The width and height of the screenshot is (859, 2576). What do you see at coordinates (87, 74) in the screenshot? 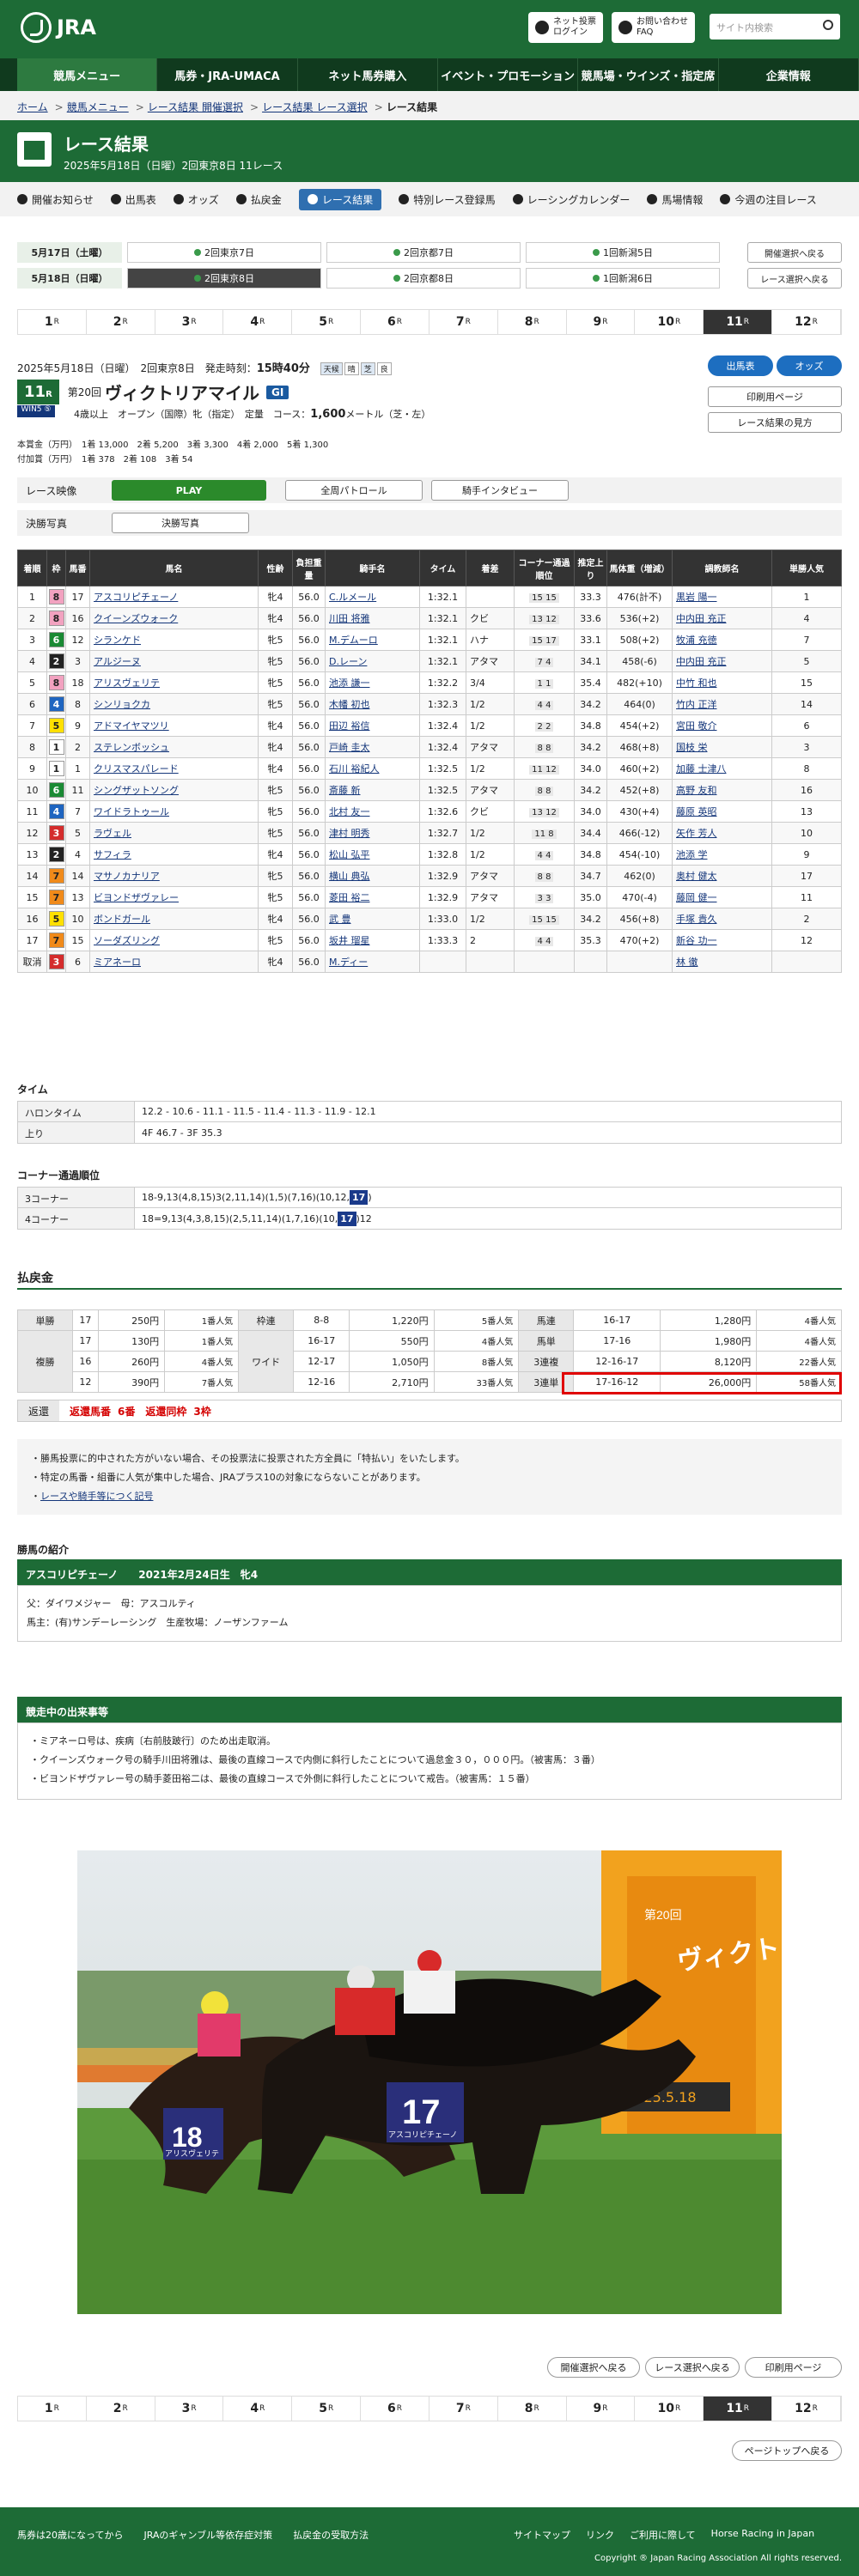
I see `gnav-item: 競馬メニュー` at bounding box center [87, 74].